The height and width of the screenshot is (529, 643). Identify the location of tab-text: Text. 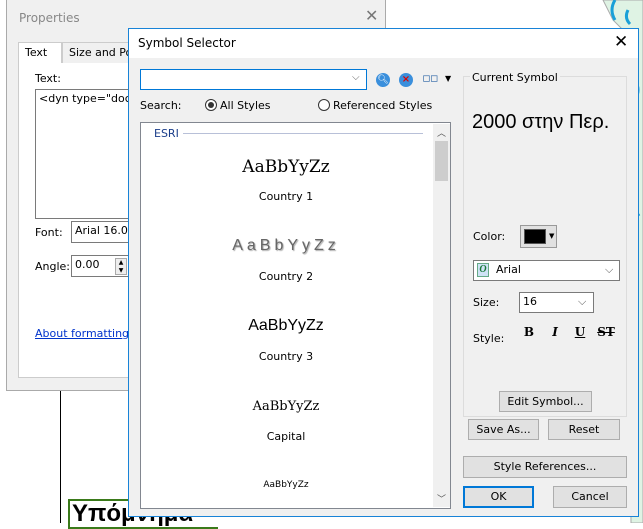
(40, 52).